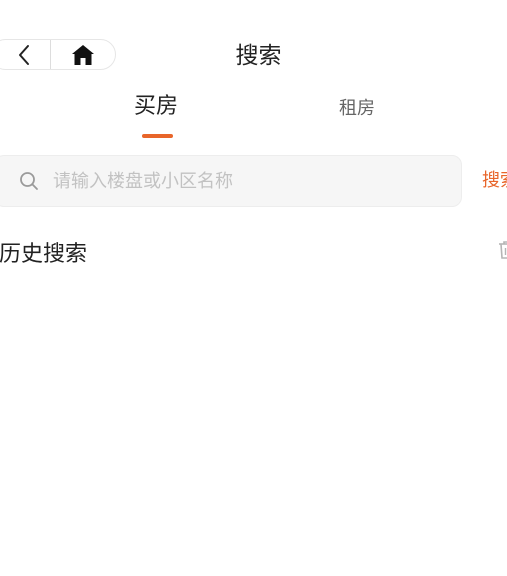 The height and width of the screenshot is (576, 507). I want to click on history-title: 历史搜索, so click(44, 254).